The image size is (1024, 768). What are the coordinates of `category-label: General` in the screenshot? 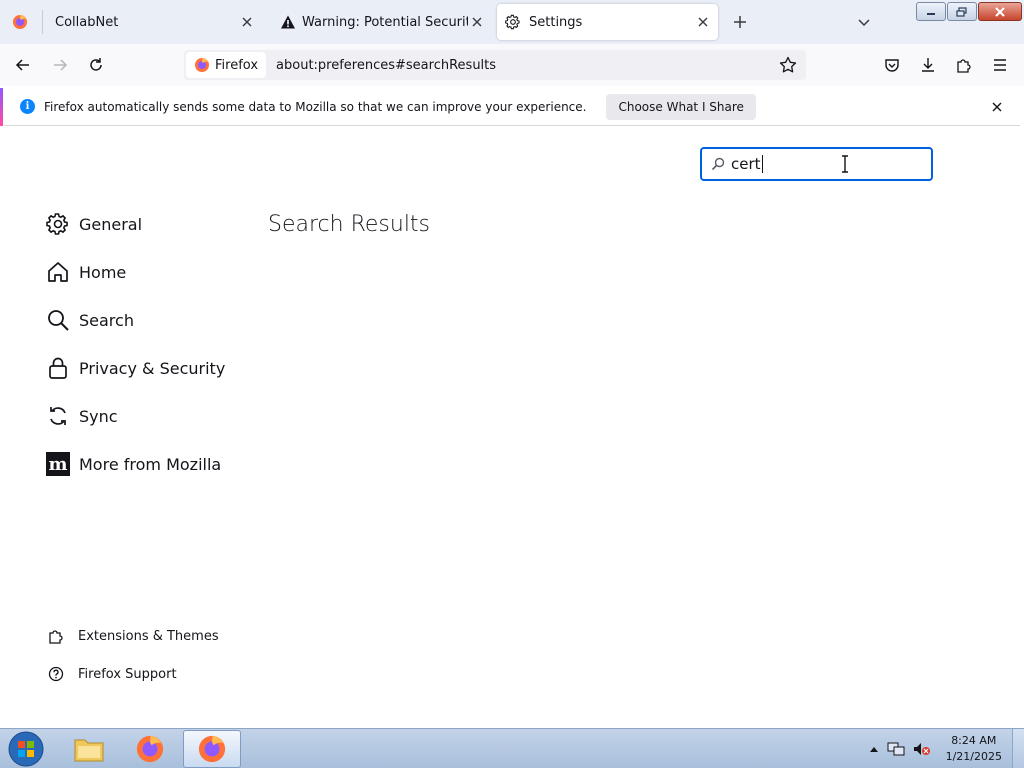 It's located at (111, 224).